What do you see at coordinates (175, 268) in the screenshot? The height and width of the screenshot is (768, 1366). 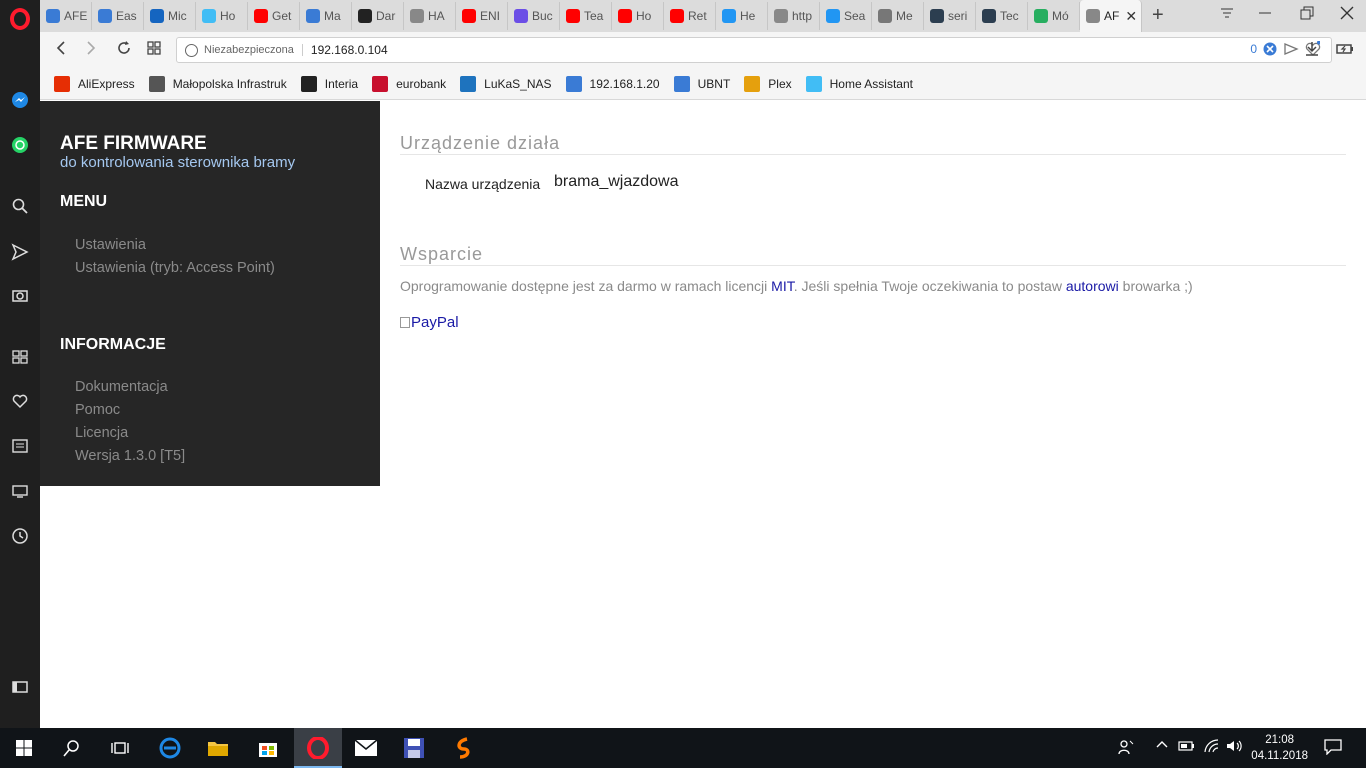 I see `menu-link-settings-ap: Ustawienia (tryb: Access Point)` at bounding box center [175, 268].